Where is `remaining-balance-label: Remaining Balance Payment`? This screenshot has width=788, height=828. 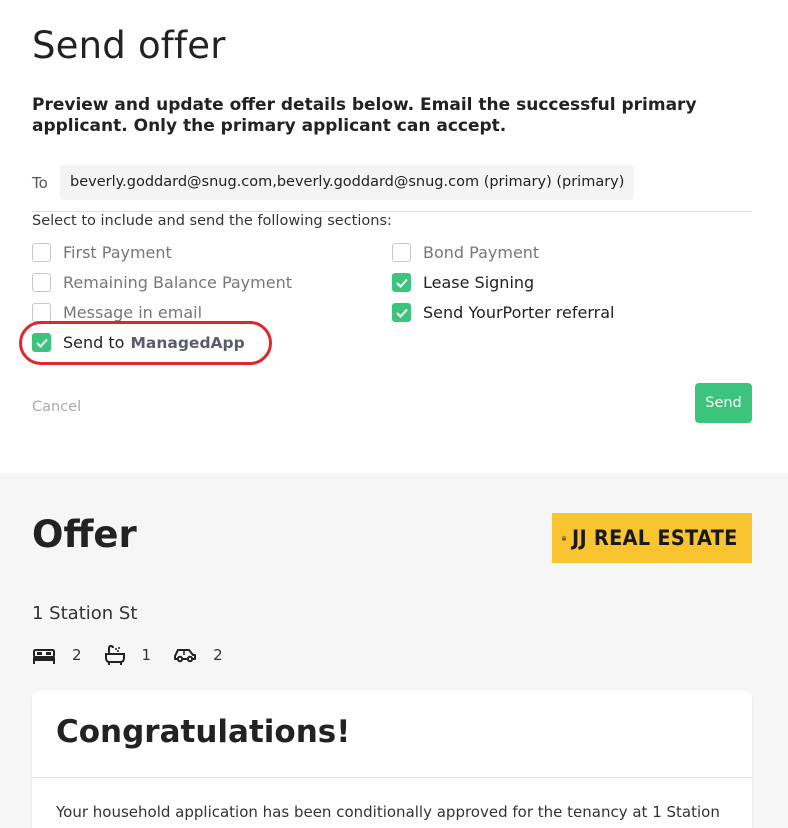 remaining-balance-label: Remaining Balance Payment is located at coordinates (177, 282).